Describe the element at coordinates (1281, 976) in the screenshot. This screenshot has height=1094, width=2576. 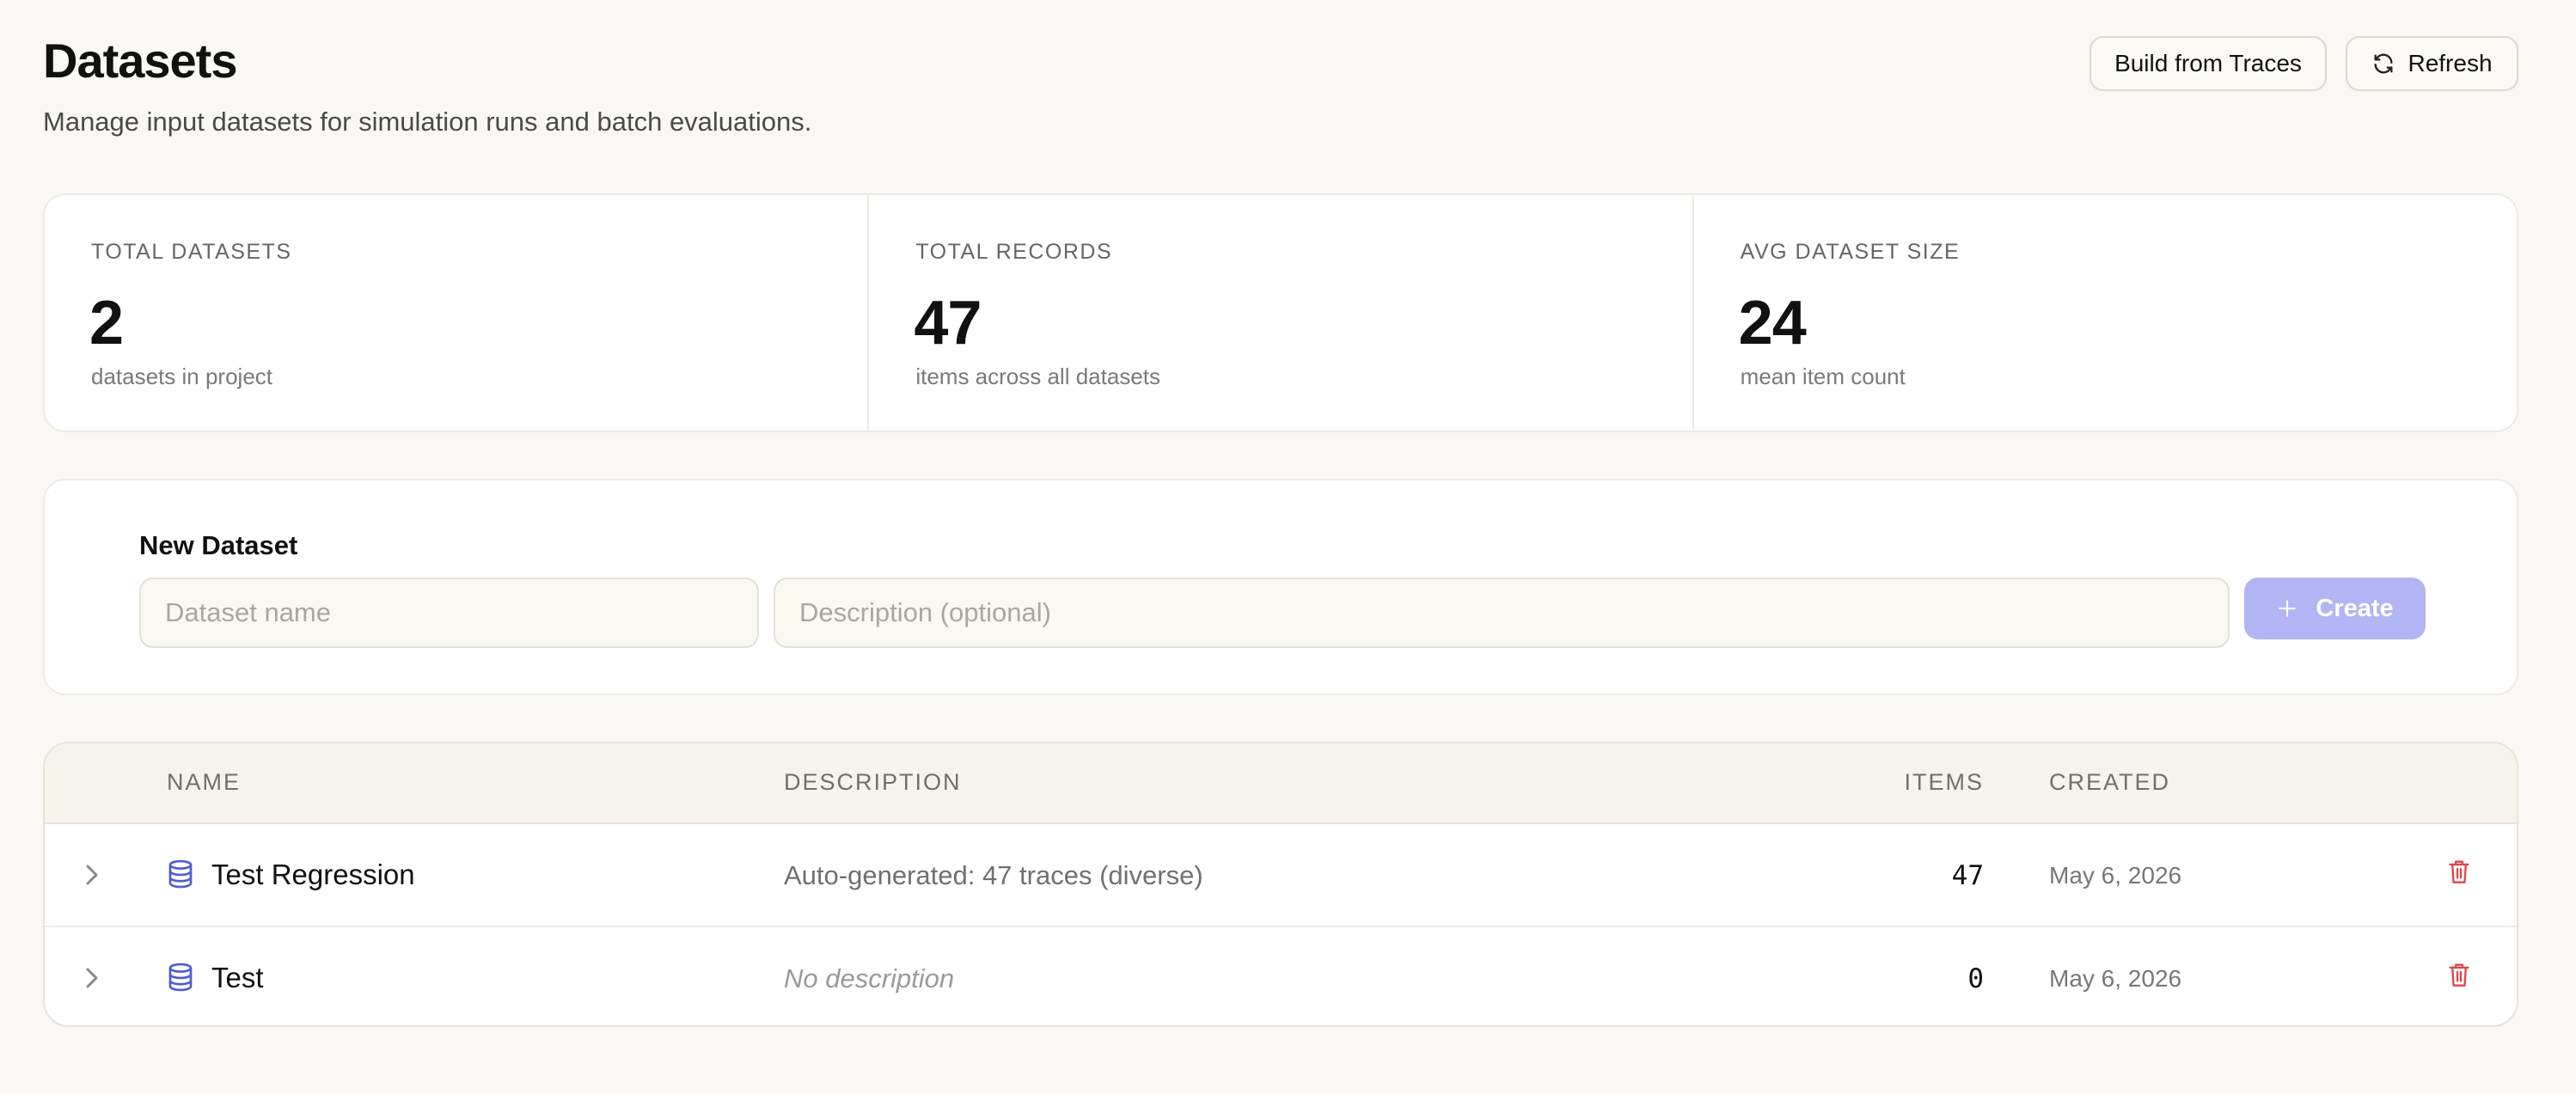
I see `table-row: Test No description 0 May 6, 2026` at that location.